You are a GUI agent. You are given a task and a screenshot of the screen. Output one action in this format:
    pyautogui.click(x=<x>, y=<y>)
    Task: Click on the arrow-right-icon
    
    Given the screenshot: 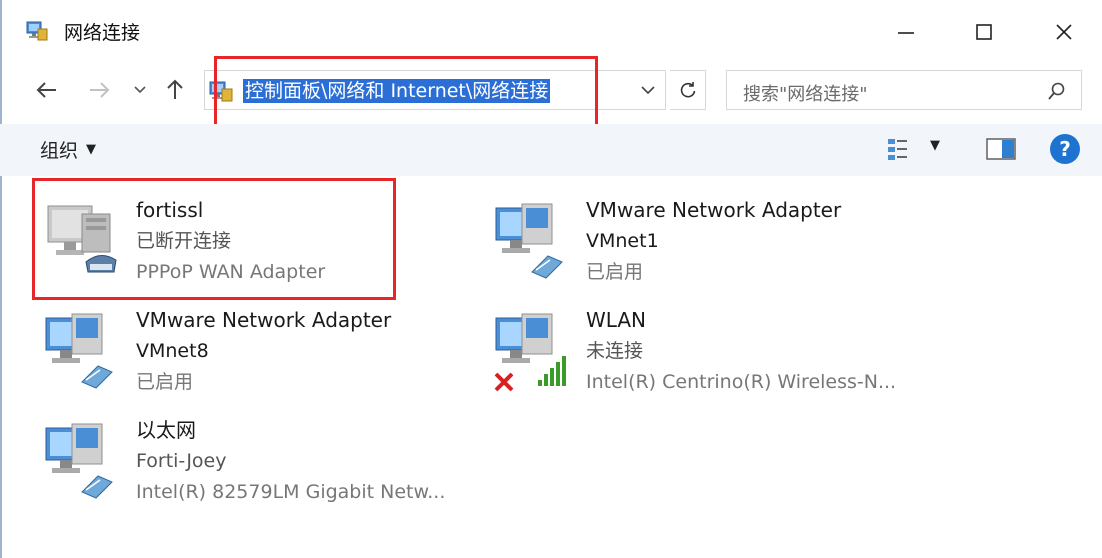 What is the action you would take?
    pyautogui.click(x=100, y=90)
    